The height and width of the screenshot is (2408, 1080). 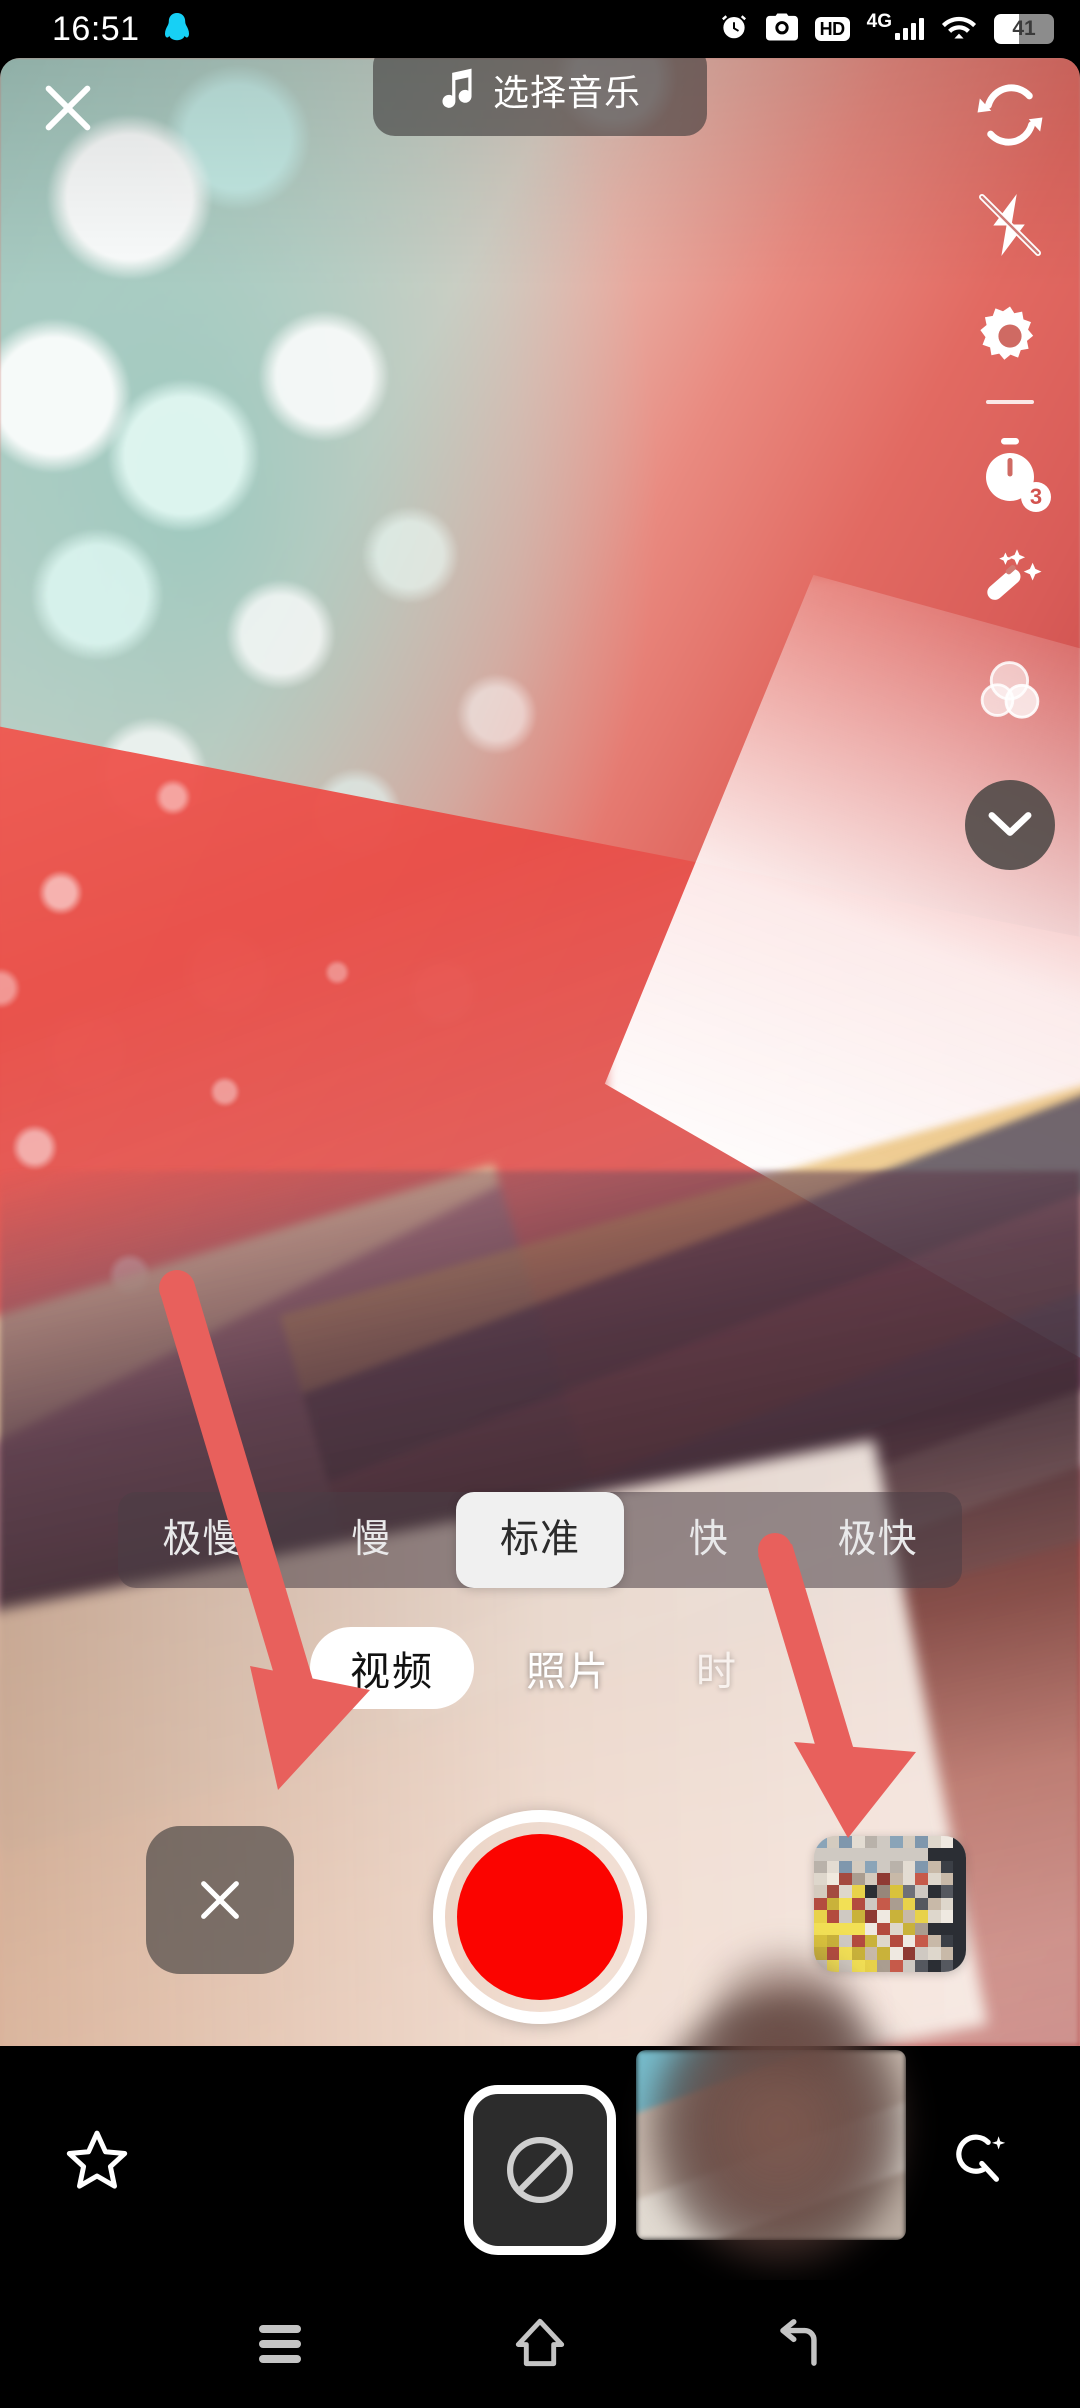 I want to click on nav-back-button, so click(x=800, y=2344).